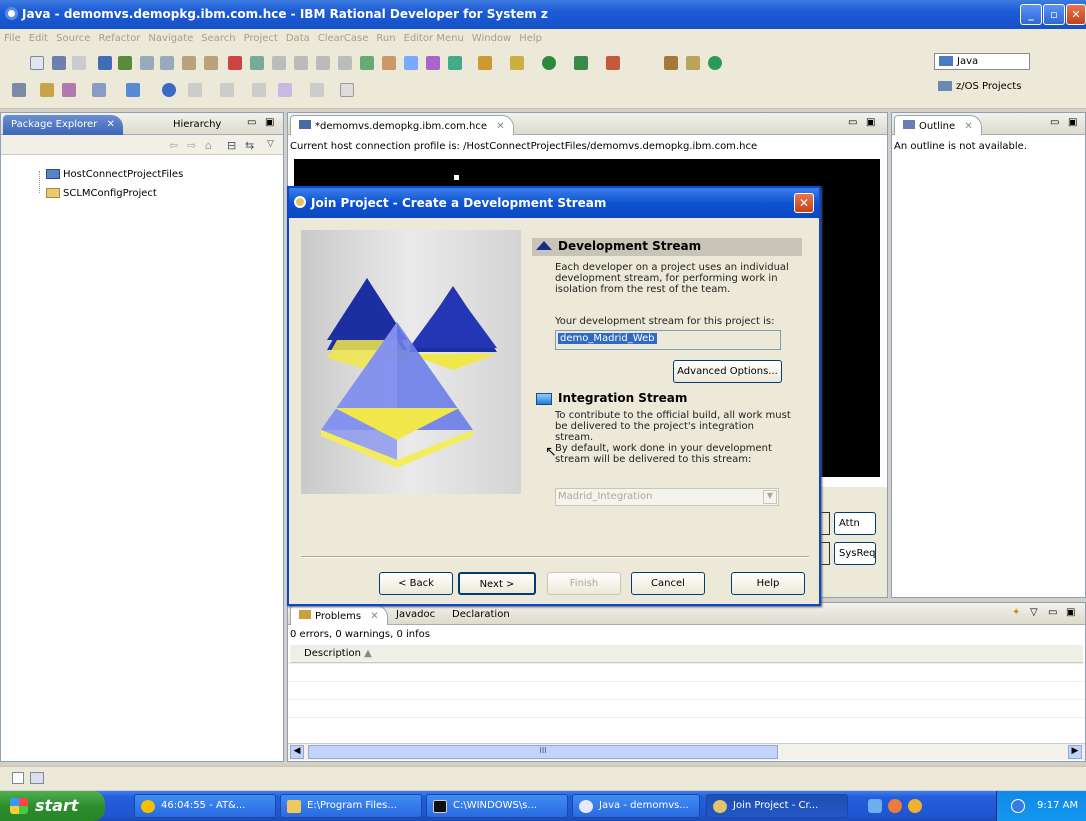 Image resolution: width=1086 pixels, height=821 pixels. I want to click on tab-hierarchy: Hierarchy, so click(197, 125).